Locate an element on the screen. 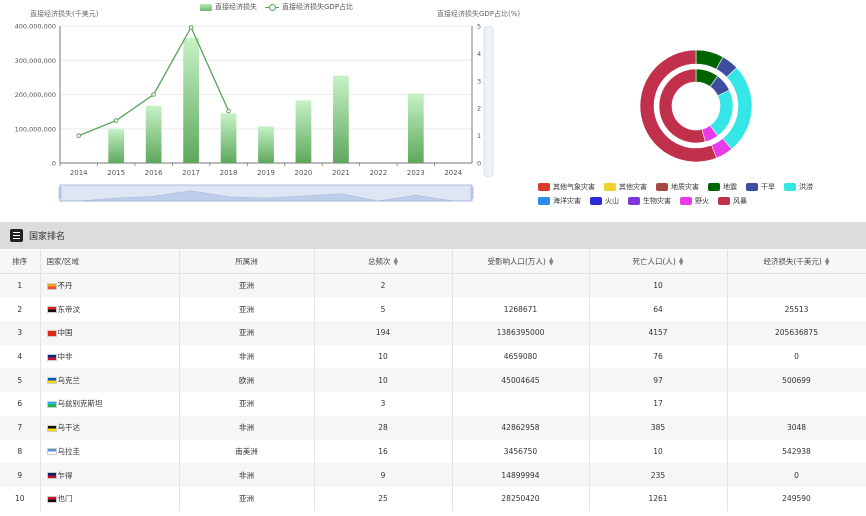 The height and width of the screenshot is (516, 866). frequency-cell: 16 is located at coordinates (383, 451).